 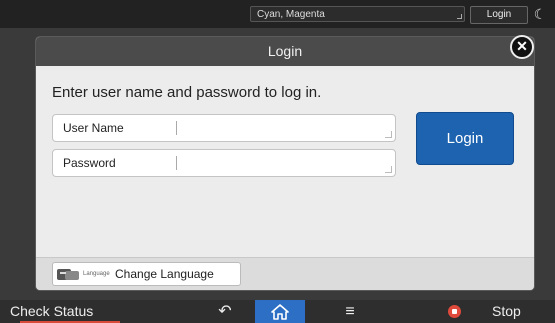 I want to click on home-icon, so click(x=280, y=311).